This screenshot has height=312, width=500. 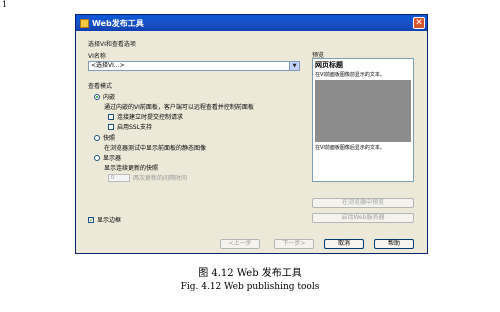 What do you see at coordinates (160, 178) in the screenshot?
I see `update-interval-label: 两次更新的间隔时间` at bounding box center [160, 178].